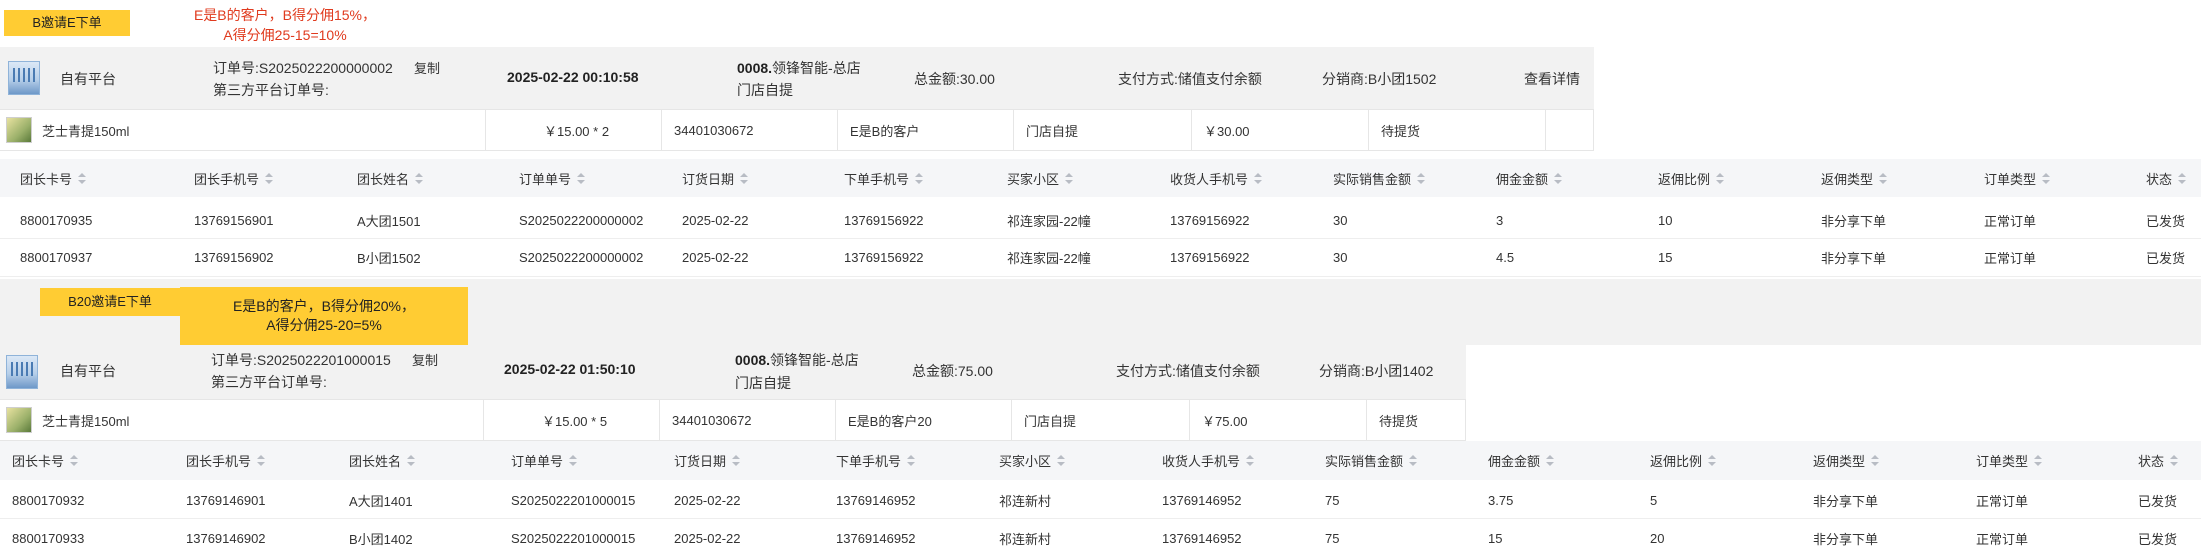 The image size is (2201, 557). I want to click on view-details-link: 查看详情, so click(1552, 79).